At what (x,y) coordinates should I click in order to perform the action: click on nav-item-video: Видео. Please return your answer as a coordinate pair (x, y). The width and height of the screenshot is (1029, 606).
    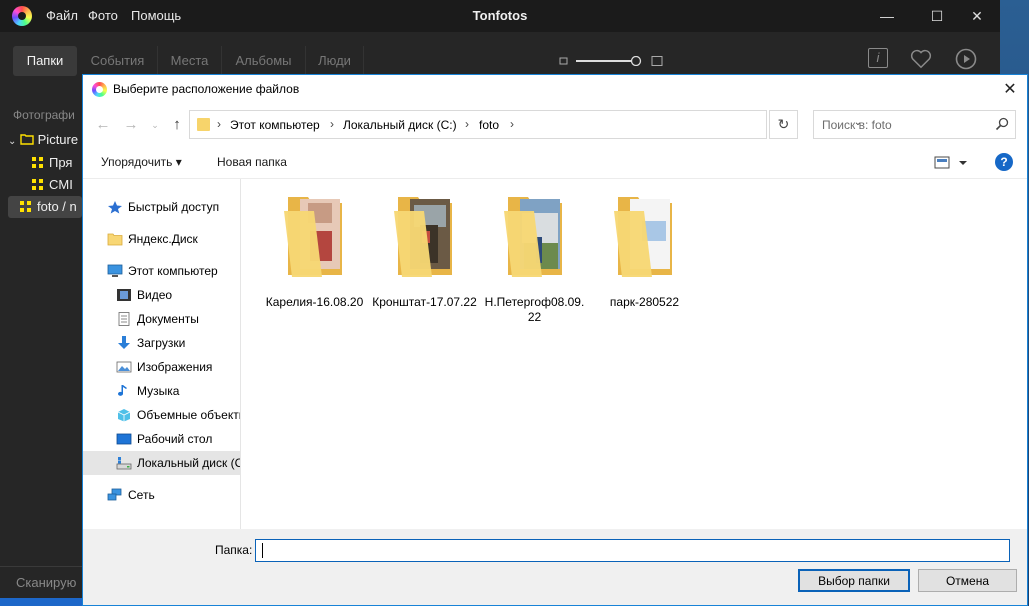
    Looking at the image, I should click on (161, 295).